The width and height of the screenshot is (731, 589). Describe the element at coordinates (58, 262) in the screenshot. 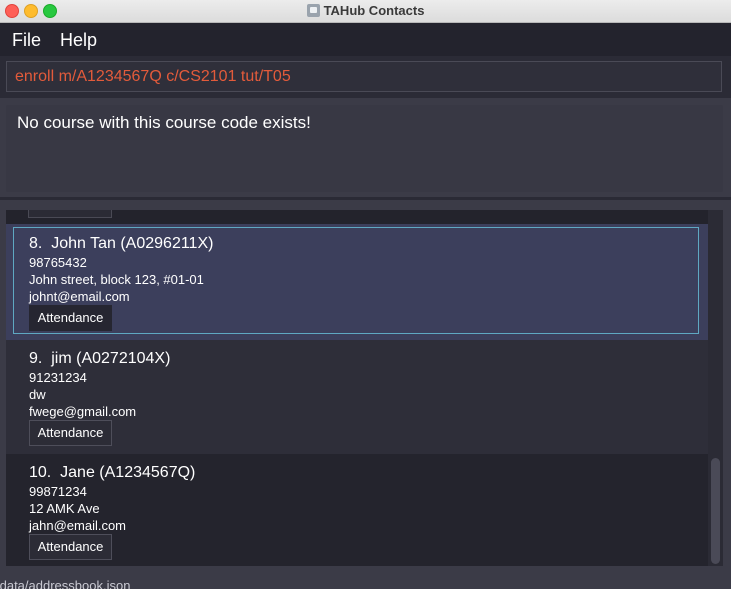

I see `person-phone: 98765432` at that location.